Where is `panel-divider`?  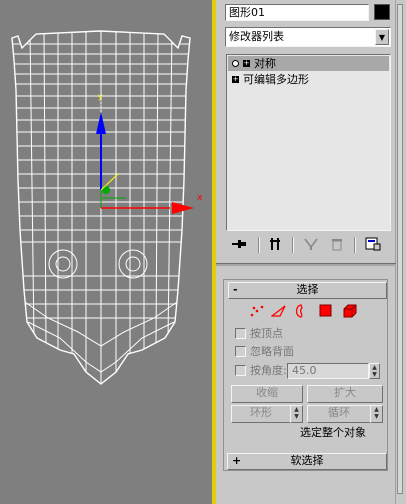
panel-divider is located at coordinates (306, 264).